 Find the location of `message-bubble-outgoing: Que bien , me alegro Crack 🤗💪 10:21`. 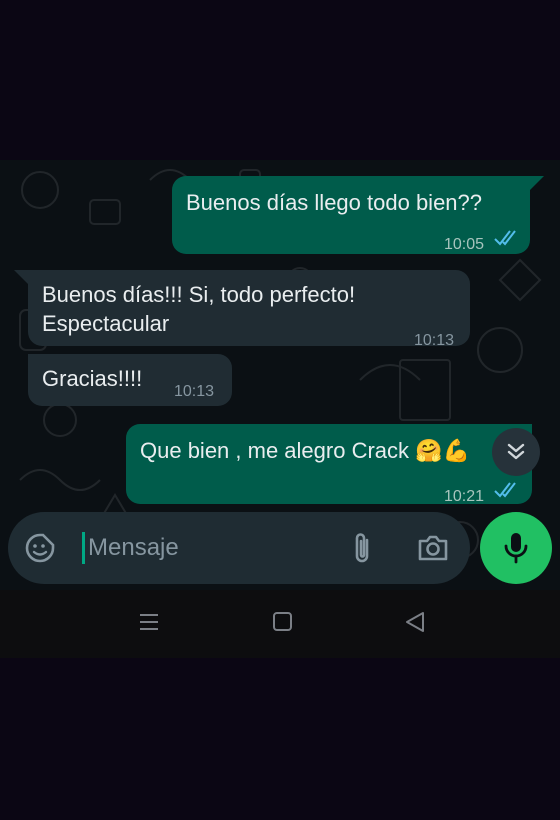

message-bubble-outgoing: Que bien , me alegro Crack 🤗💪 10:21 is located at coordinates (329, 464).